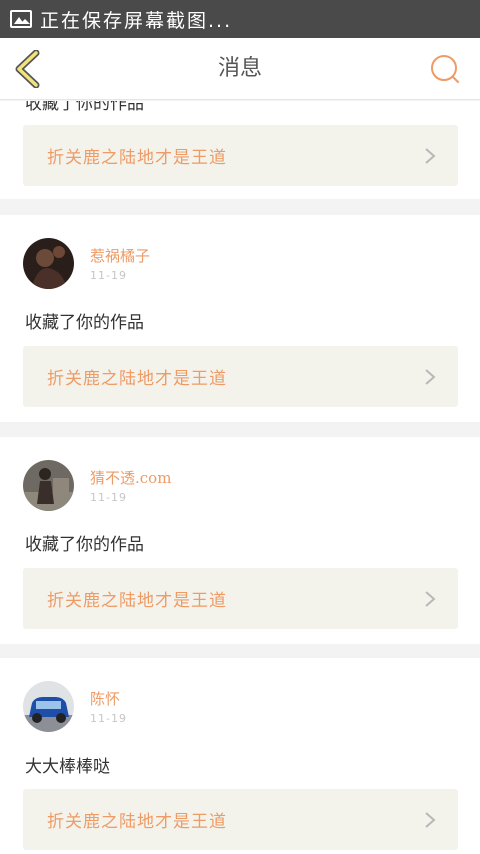 The height and width of the screenshot is (854, 480). What do you see at coordinates (21, 19) in the screenshot?
I see `image-icon` at bounding box center [21, 19].